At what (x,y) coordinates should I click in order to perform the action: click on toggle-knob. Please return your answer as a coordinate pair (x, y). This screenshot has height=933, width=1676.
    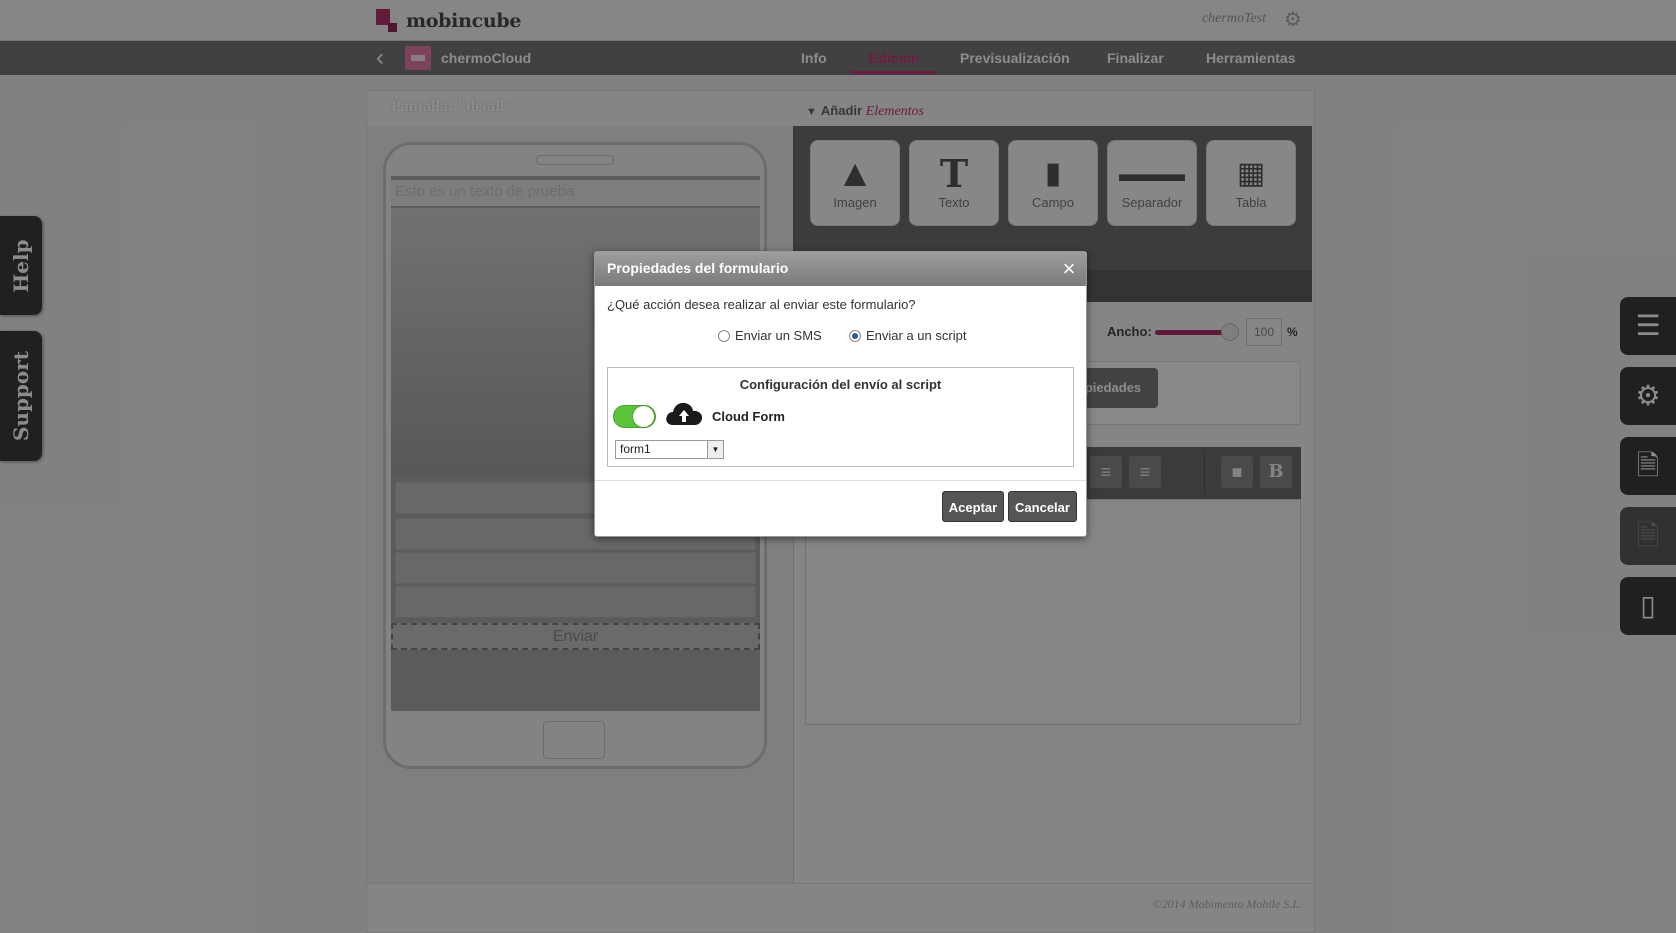
    Looking at the image, I should click on (643, 416).